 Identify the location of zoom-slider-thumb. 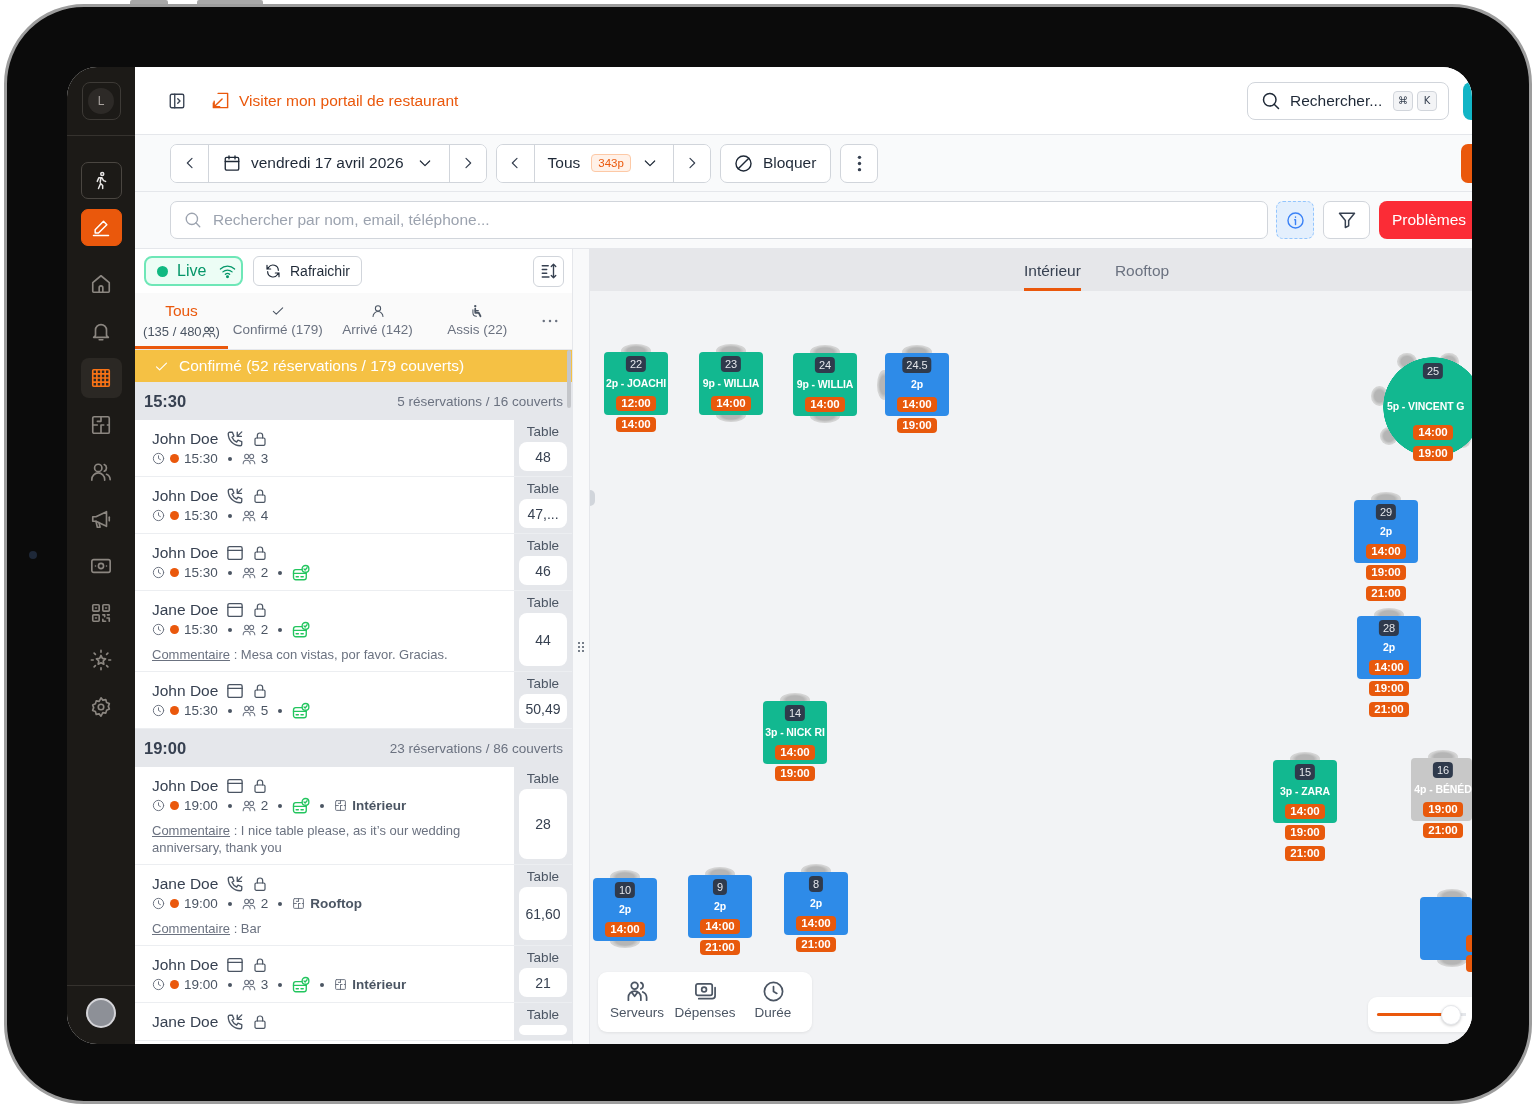
(1450, 1014).